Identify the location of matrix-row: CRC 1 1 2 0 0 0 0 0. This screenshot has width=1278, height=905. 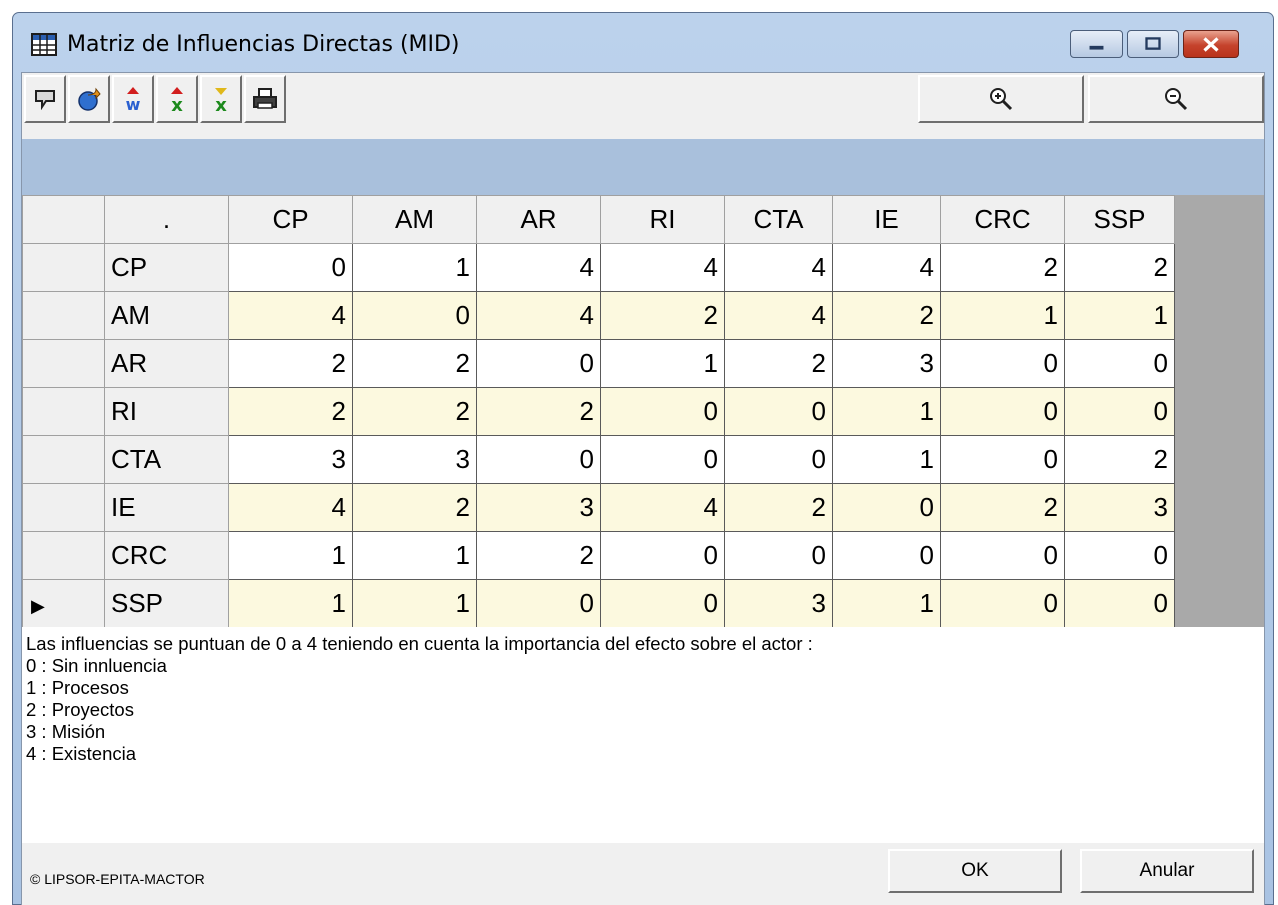
(598, 555).